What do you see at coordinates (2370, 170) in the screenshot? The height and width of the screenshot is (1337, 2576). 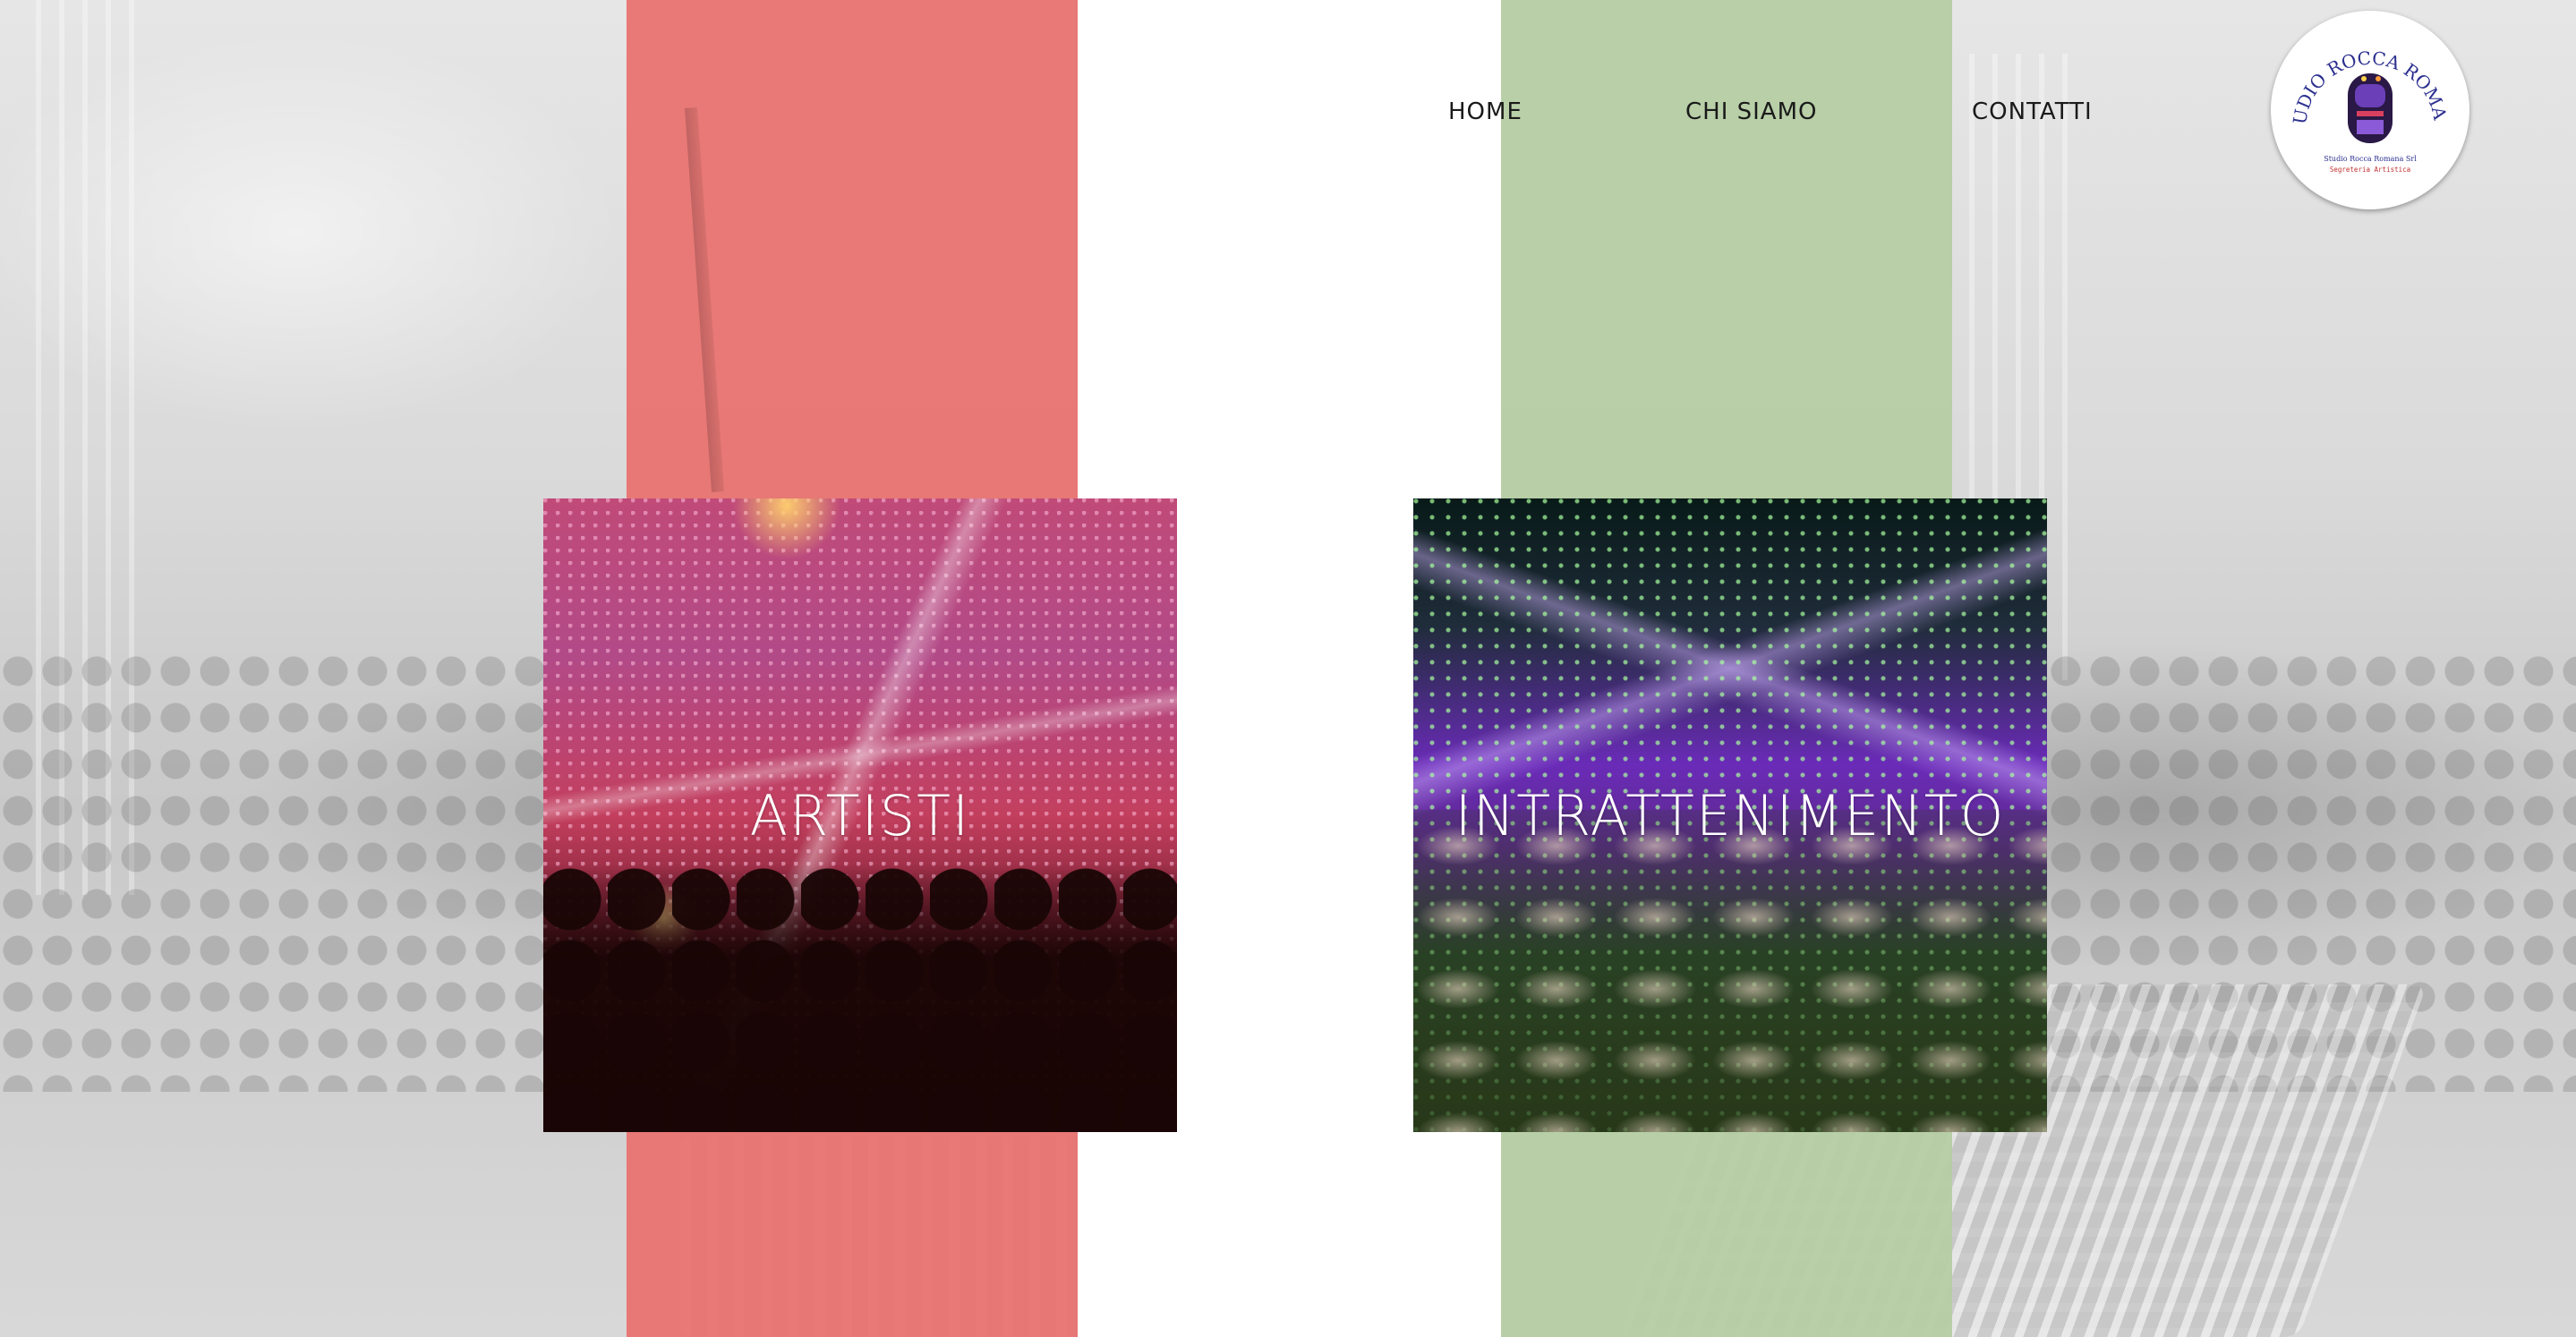 I see `logo-tagline: Segreteria Artistica` at bounding box center [2370, 170].